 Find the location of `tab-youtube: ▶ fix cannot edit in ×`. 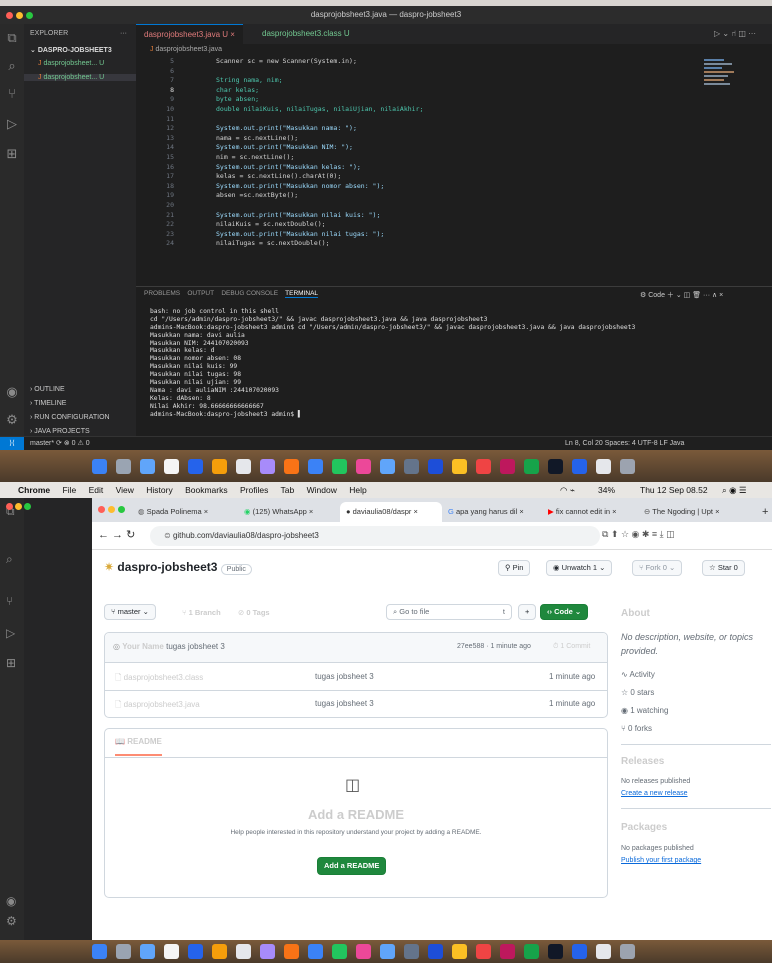

tab-youtube: ▶ fix cannot edit in × is located at coordinates (590, 512).